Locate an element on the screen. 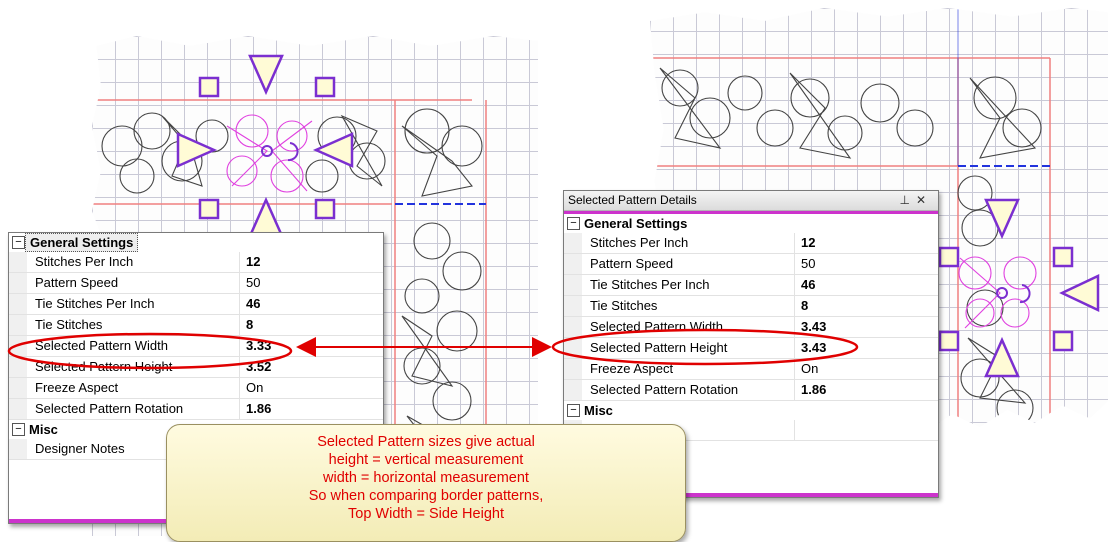 The height and width of the screenshot is (542, 1110). property-row: Selected Pattern Width 3.33 is located at coordinates (196, 346).